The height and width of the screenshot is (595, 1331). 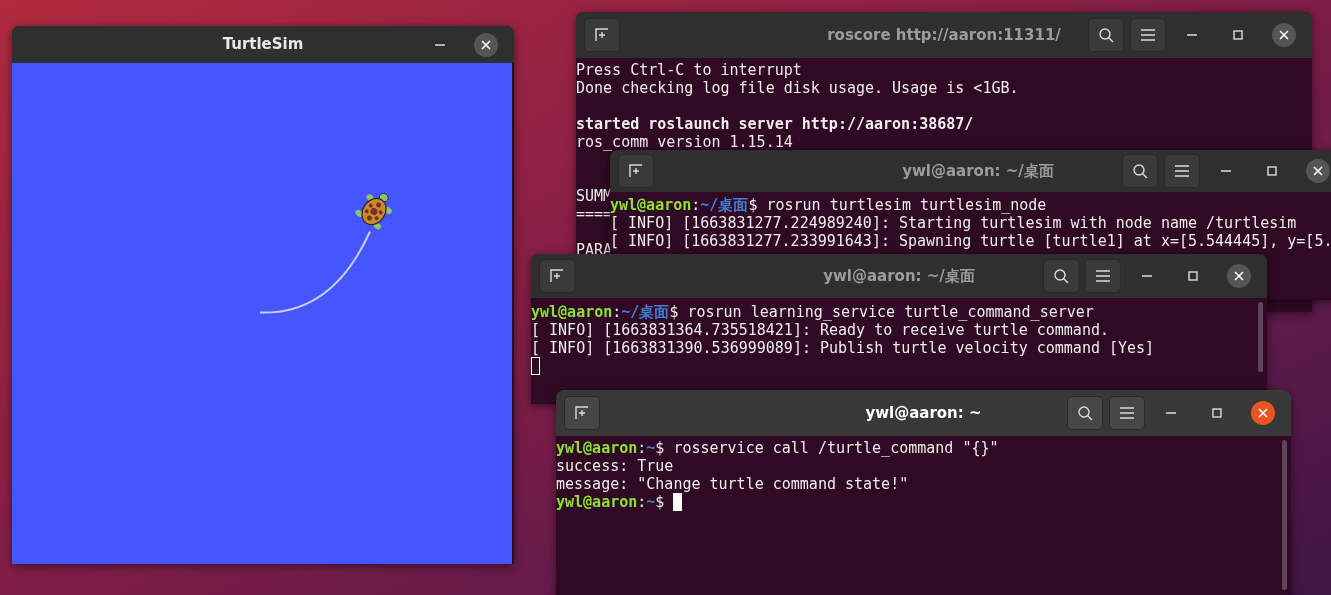 I want to click on turtle-drawing, so click(x=373, y=211).